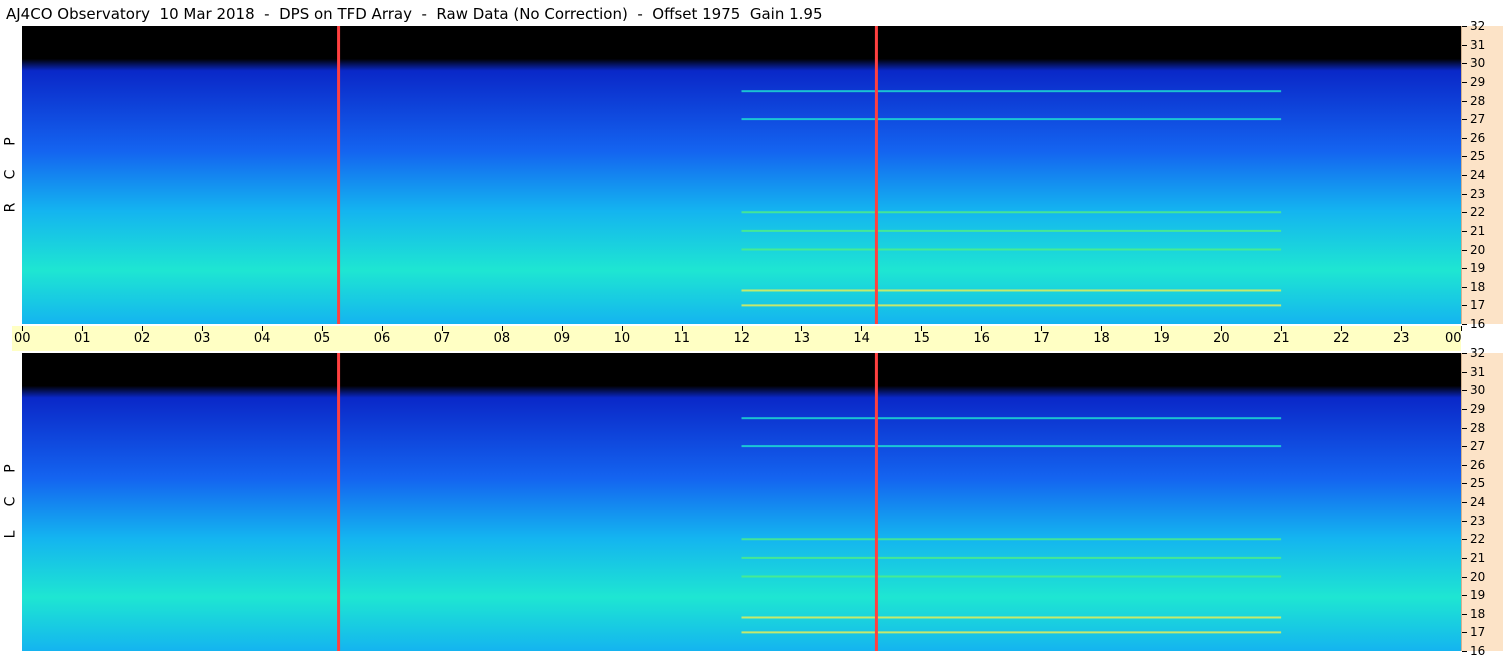 The width and height of the screenshot is (1503, 672). What do you see at coordinates (741, 661) in the screenshot?
I see `bottom-margin` at bounding box center [741, 661].